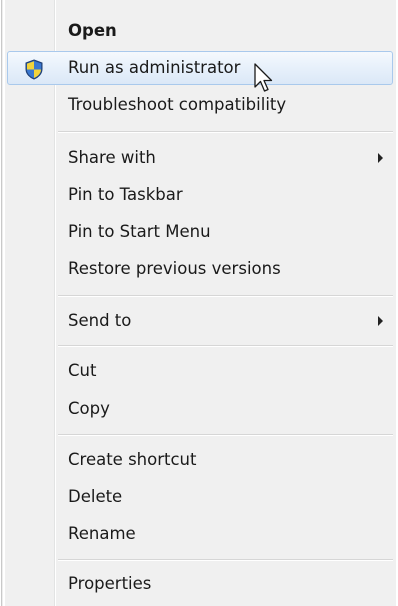 The width and height of the screenshot is (398, 606). What do you see at coordinates (200, 409) in the screenshot?
I see `menu-item-copy: Copy` at bounding box center [200, 409].